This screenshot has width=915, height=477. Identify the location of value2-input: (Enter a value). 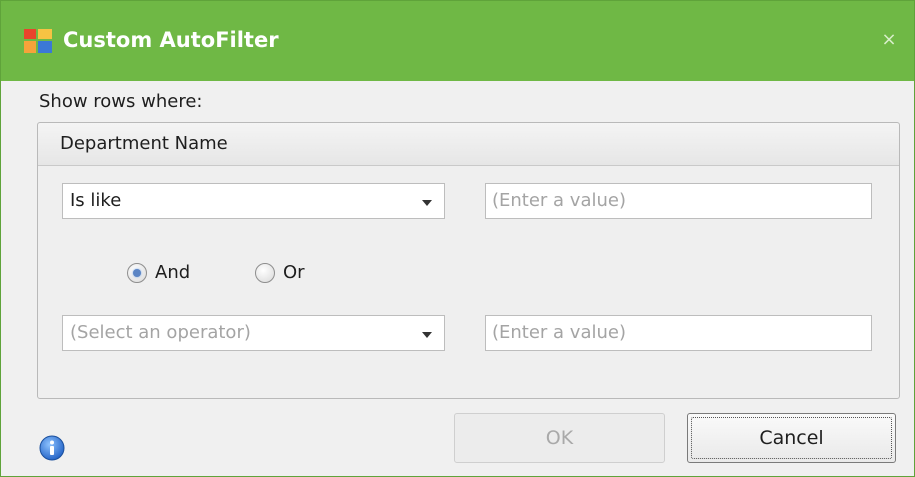
(678, 333).